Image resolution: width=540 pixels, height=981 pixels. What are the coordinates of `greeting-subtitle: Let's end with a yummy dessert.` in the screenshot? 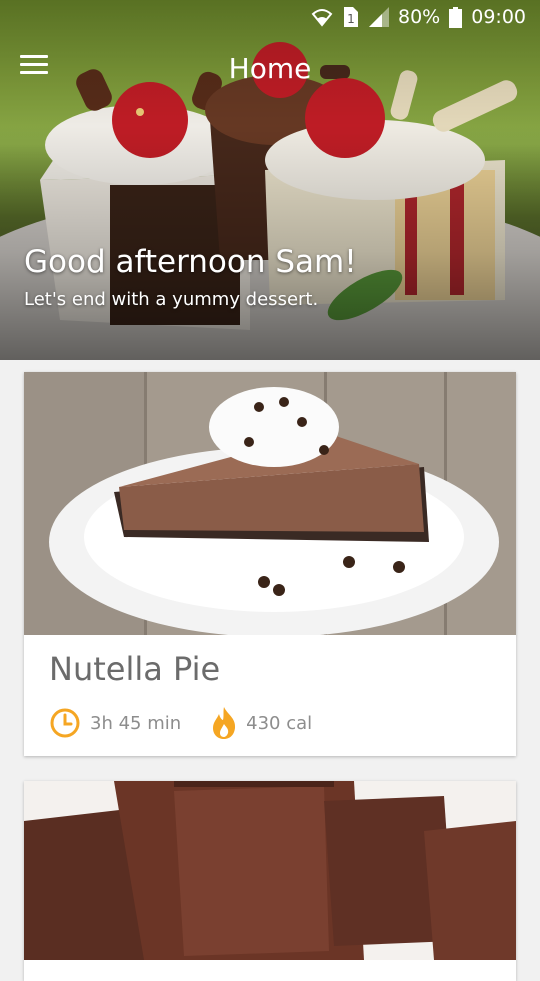 It's located at (171, 299).